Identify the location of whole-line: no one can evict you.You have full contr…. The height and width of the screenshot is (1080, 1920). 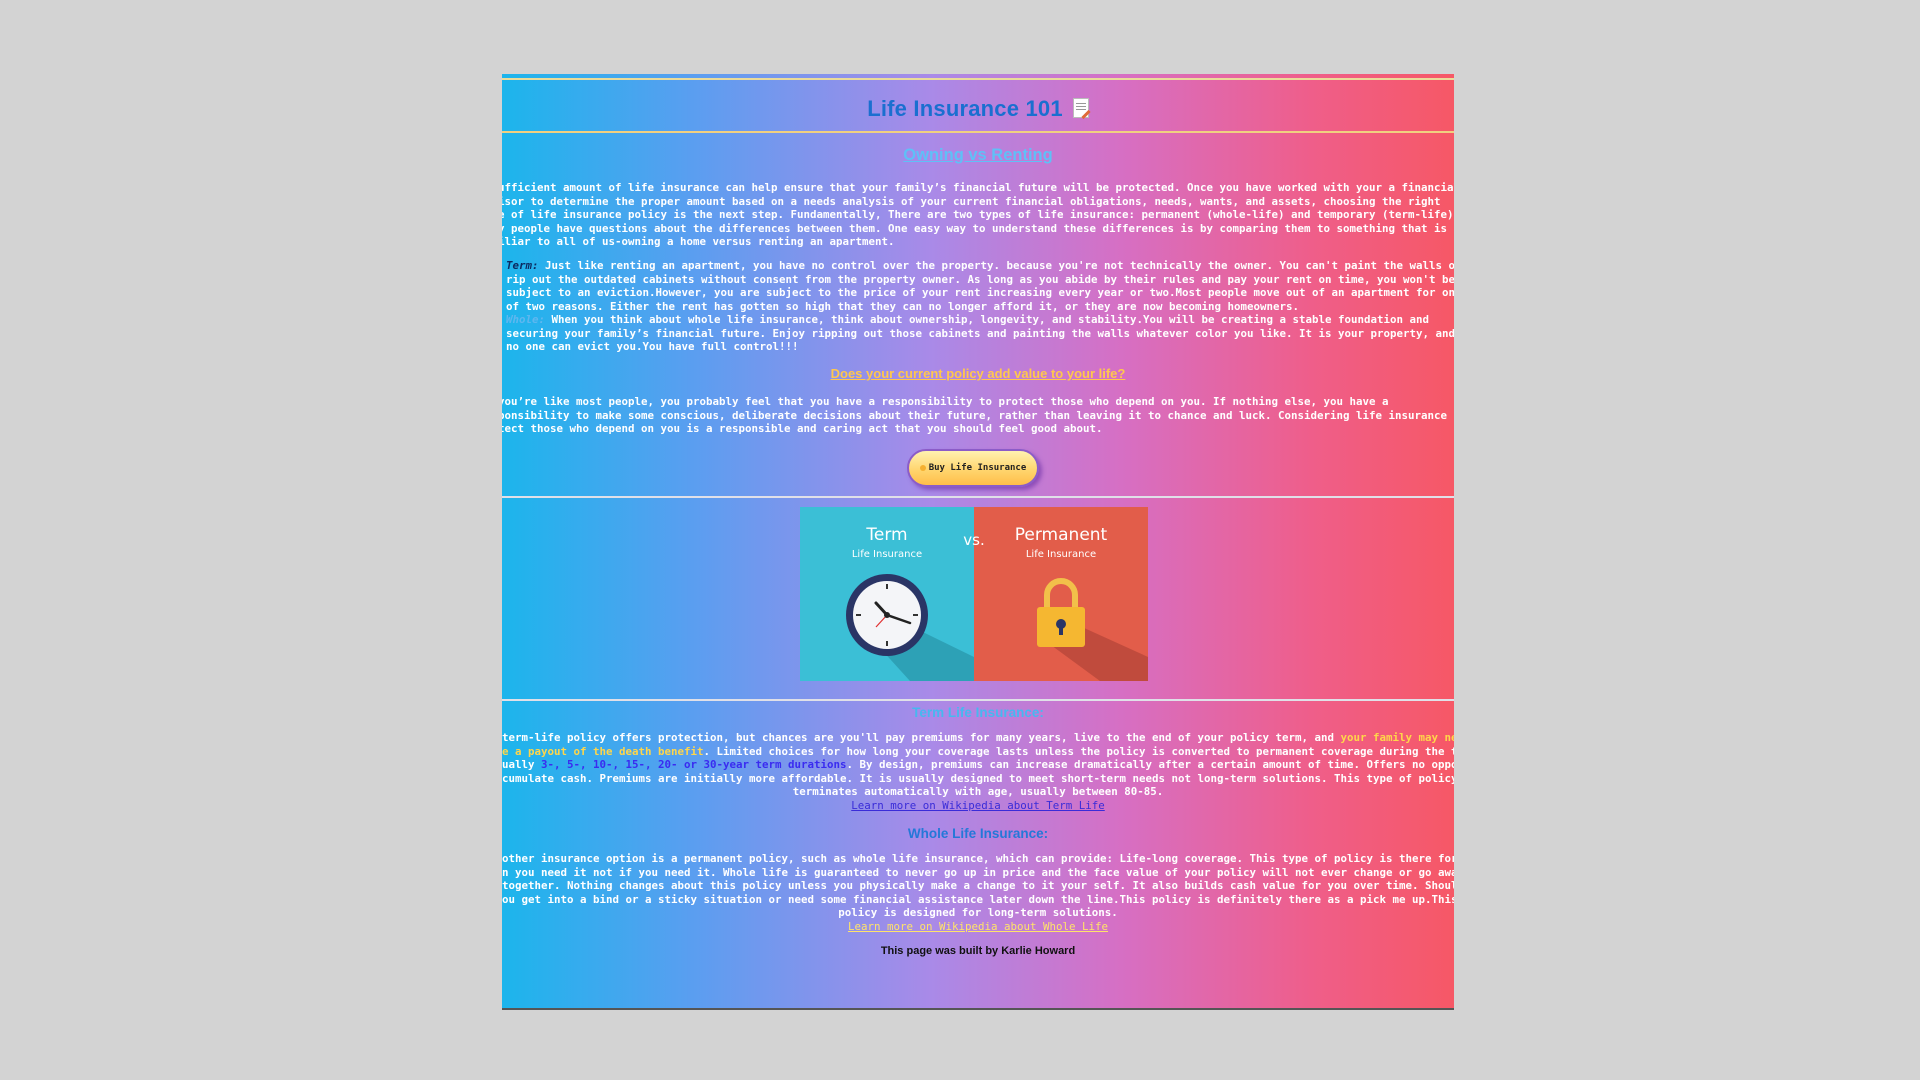
(652, 346).